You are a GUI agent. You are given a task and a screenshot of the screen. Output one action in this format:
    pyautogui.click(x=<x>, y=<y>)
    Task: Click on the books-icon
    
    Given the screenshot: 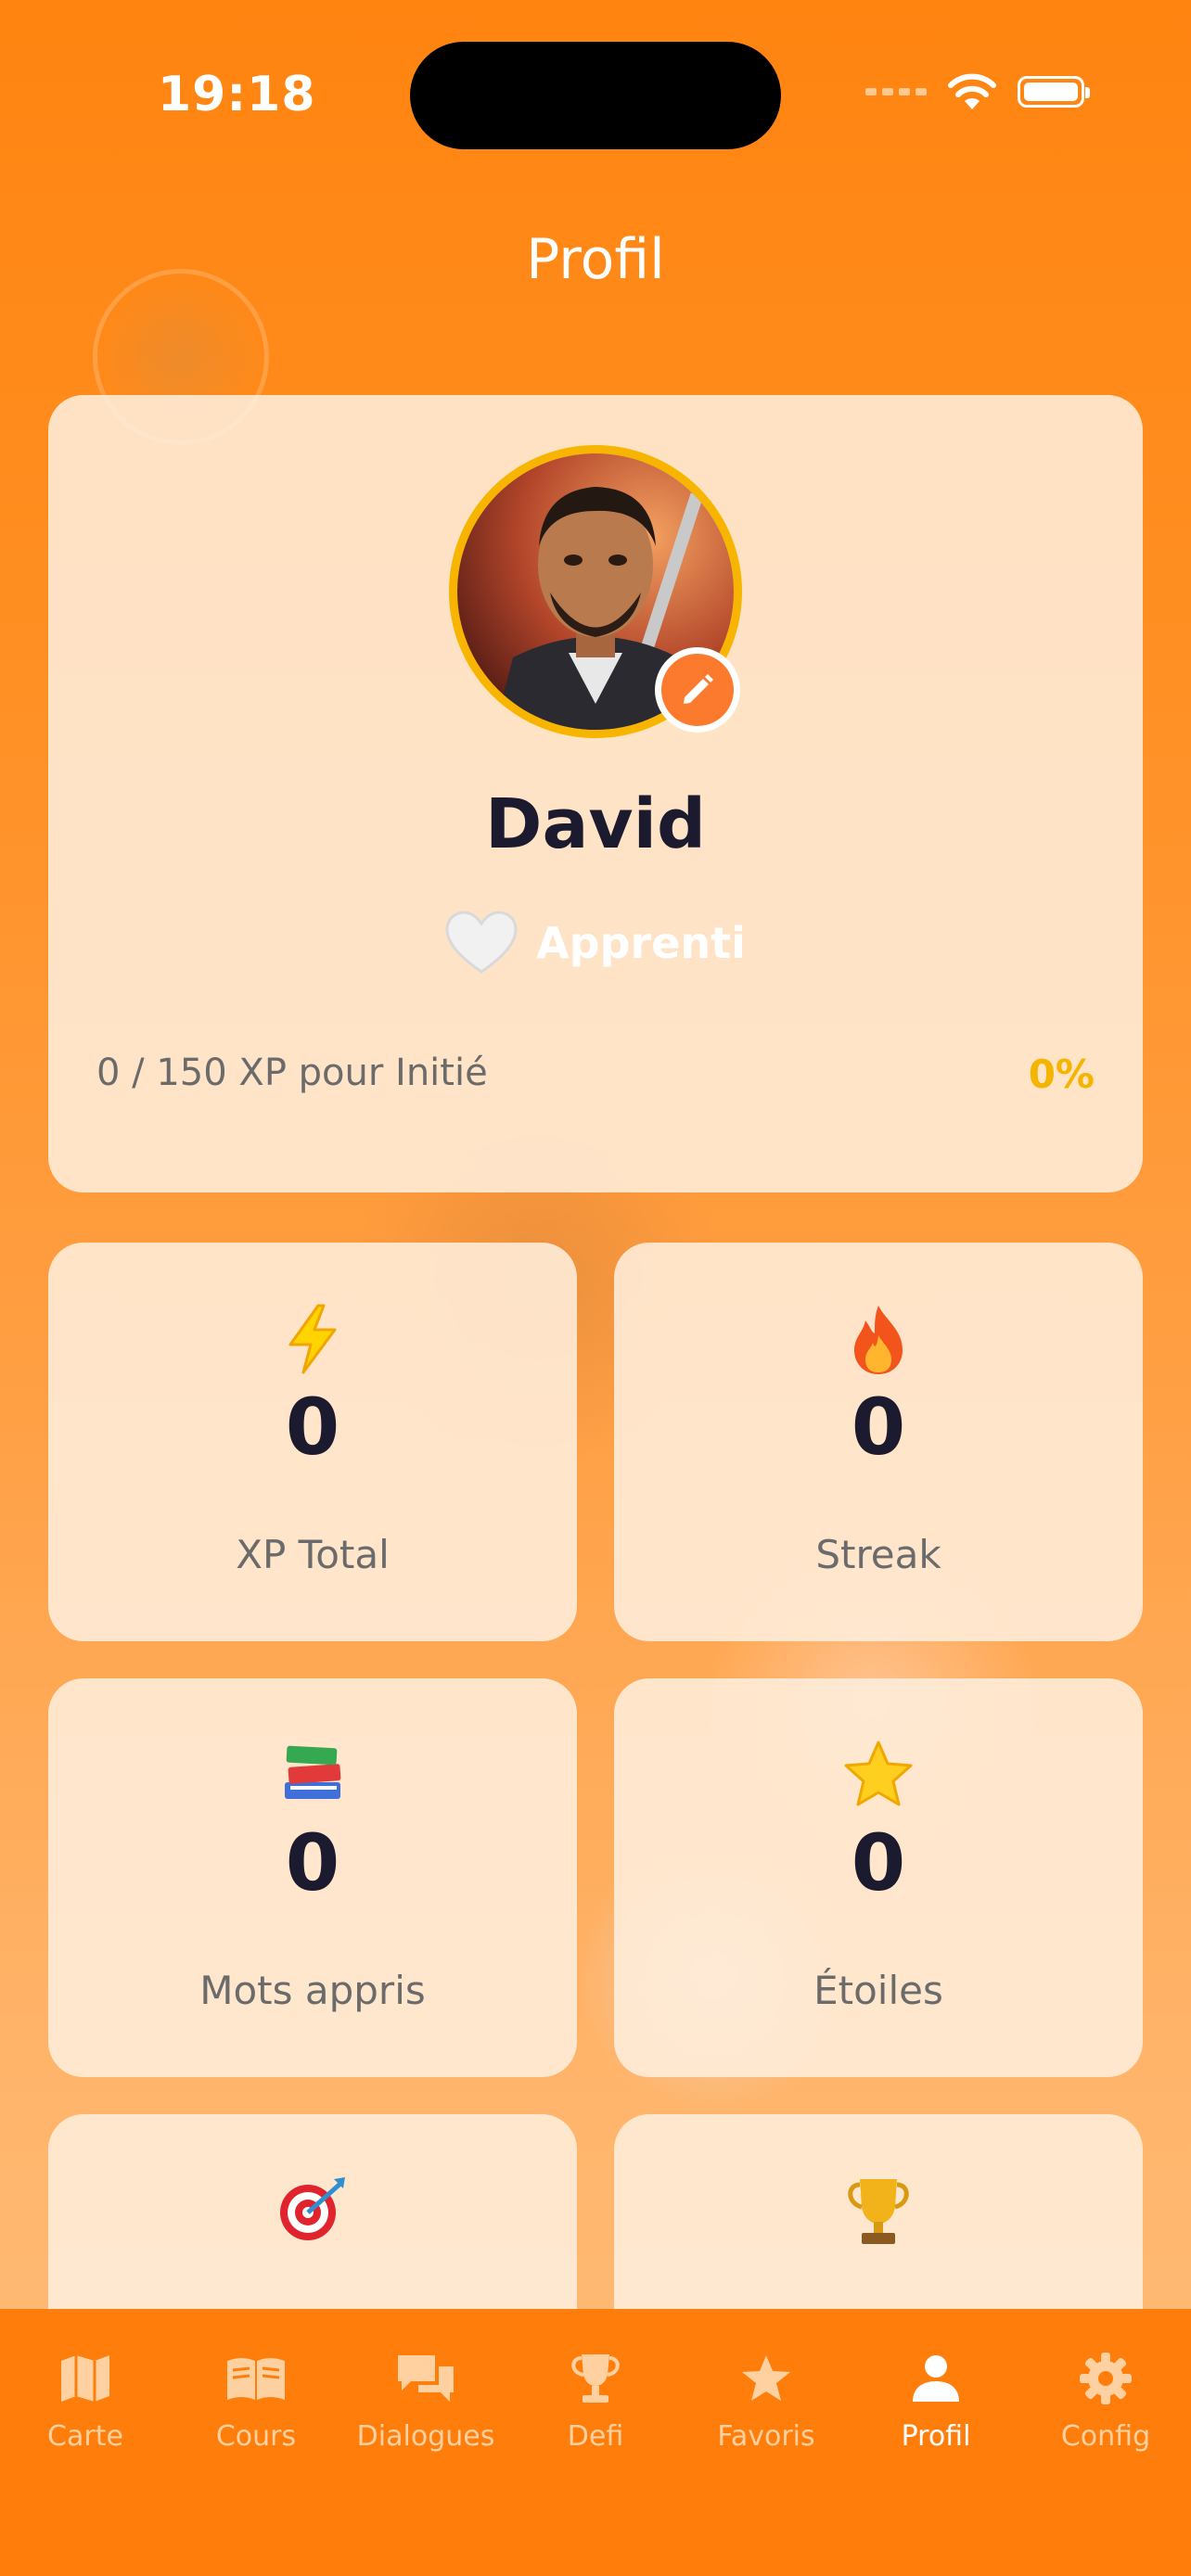 What is the action you would take?
    pyautogui.click(x=313, y=1772)
    